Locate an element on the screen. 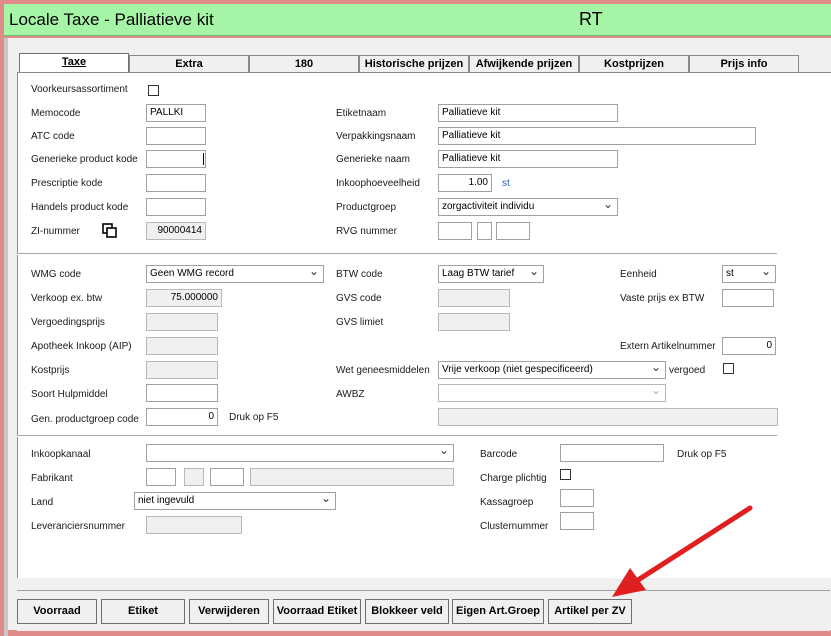 The width and height of the screenshot is (831, 636). center-code: RT is located at coordinates (591, 19).